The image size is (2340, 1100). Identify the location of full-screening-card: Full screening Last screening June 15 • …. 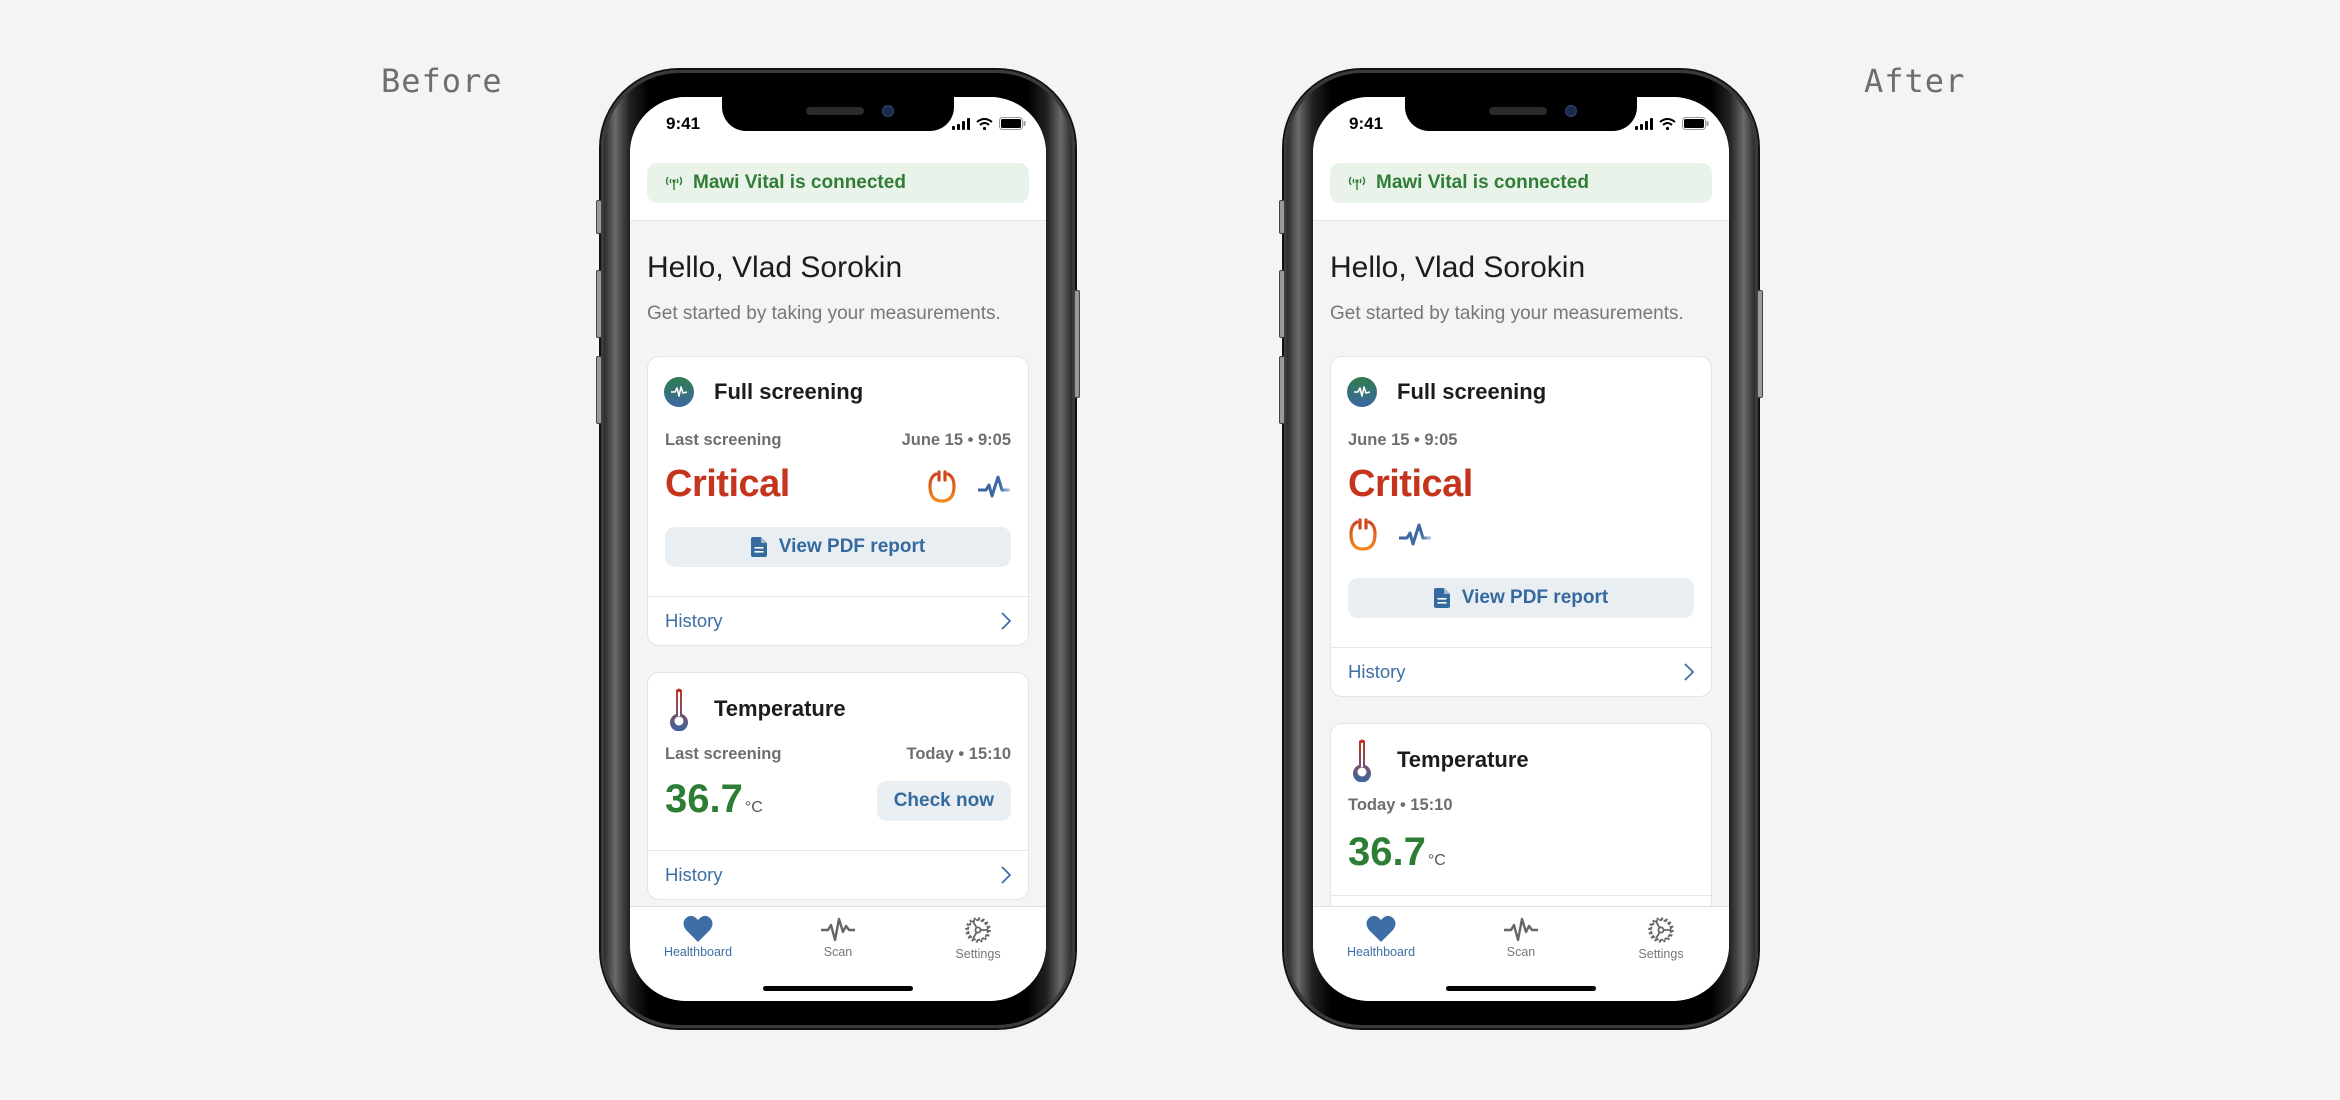
(838, 501).